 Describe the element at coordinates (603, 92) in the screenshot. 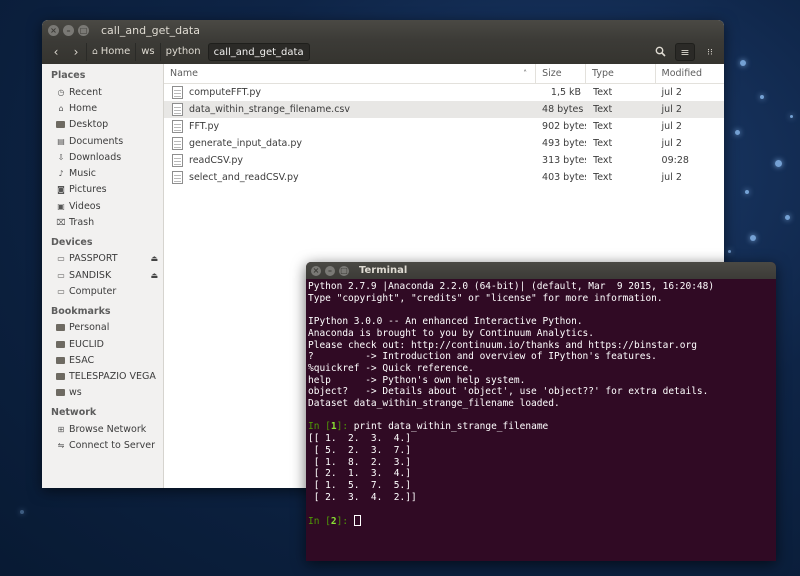

I see `file-type: Text` at that location.